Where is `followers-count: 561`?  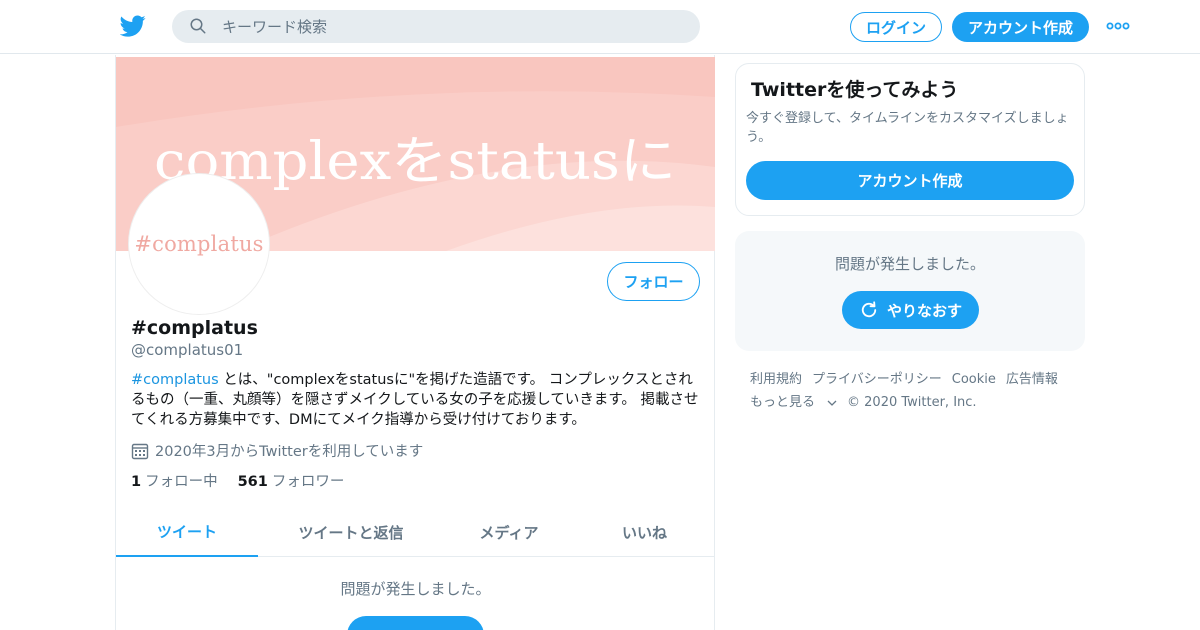 followers-count: 561 is located at coordinates (252, 482).